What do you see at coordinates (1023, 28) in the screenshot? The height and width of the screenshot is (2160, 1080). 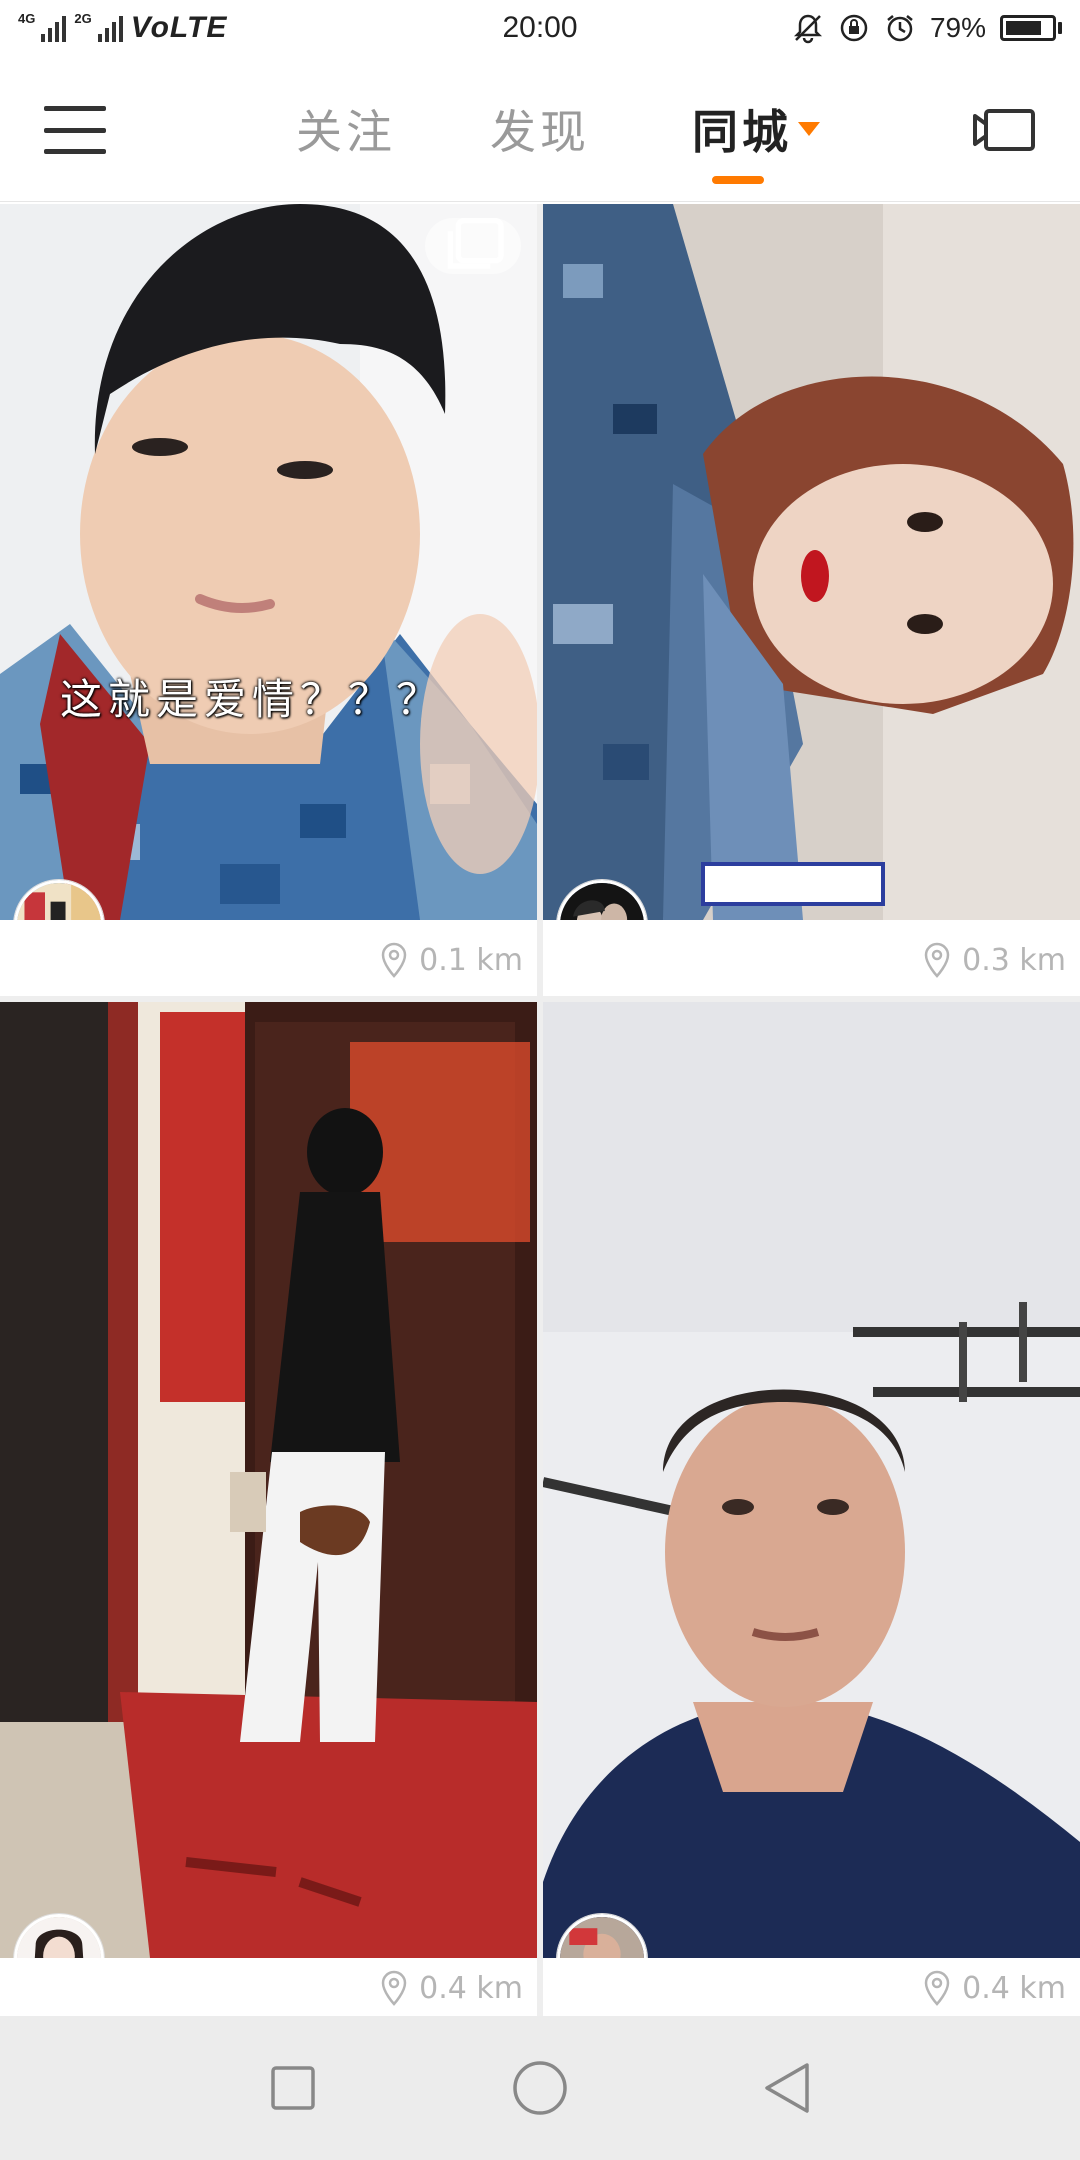 I see `battery-fill` at bounding box center [1023, 28].